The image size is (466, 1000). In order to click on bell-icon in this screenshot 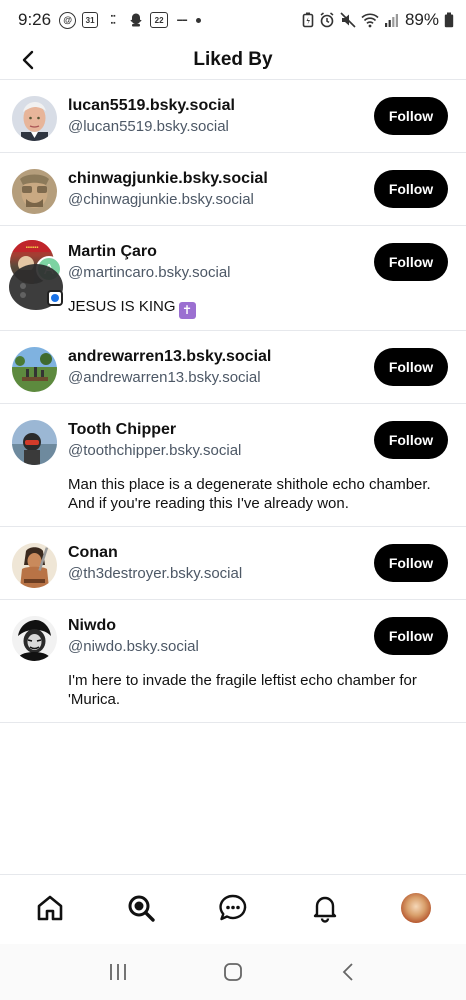, I will do `click(324, 909)`.